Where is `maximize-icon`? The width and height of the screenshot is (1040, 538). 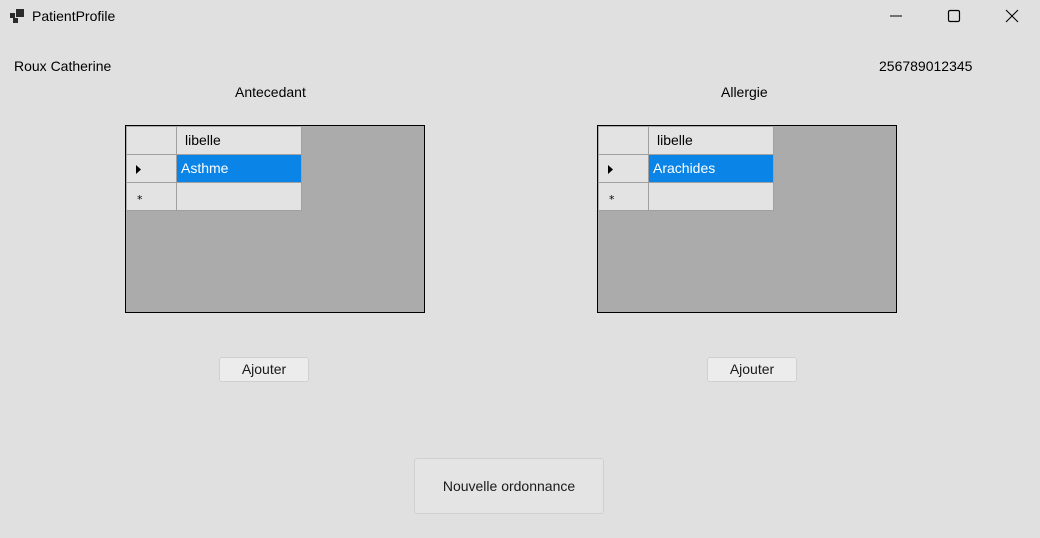 maximize-icon is located at coordinates (954, 16).